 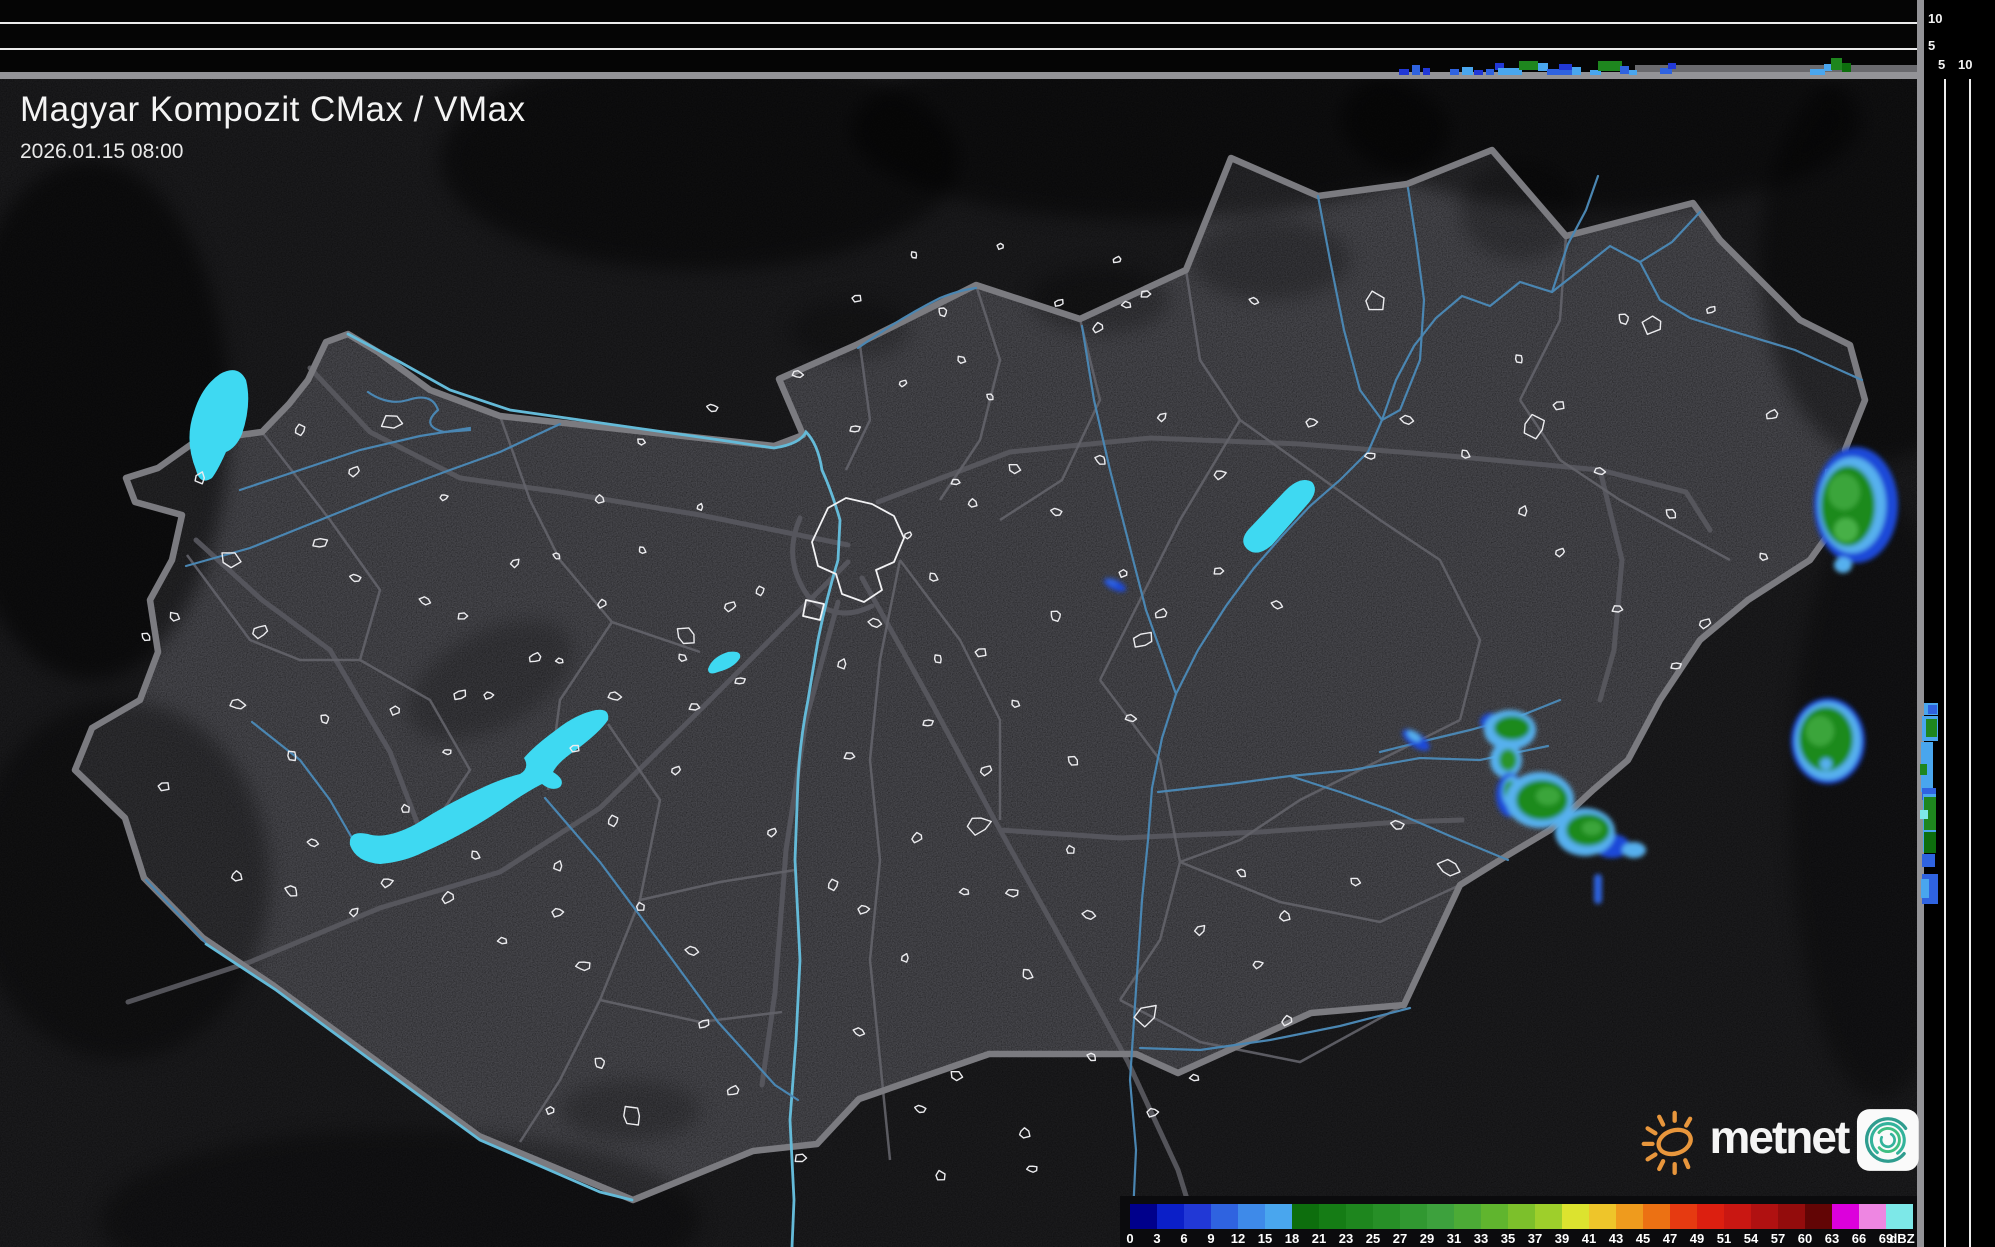 I want to click on height-line-5km-v, so click(x=1945, y=661).